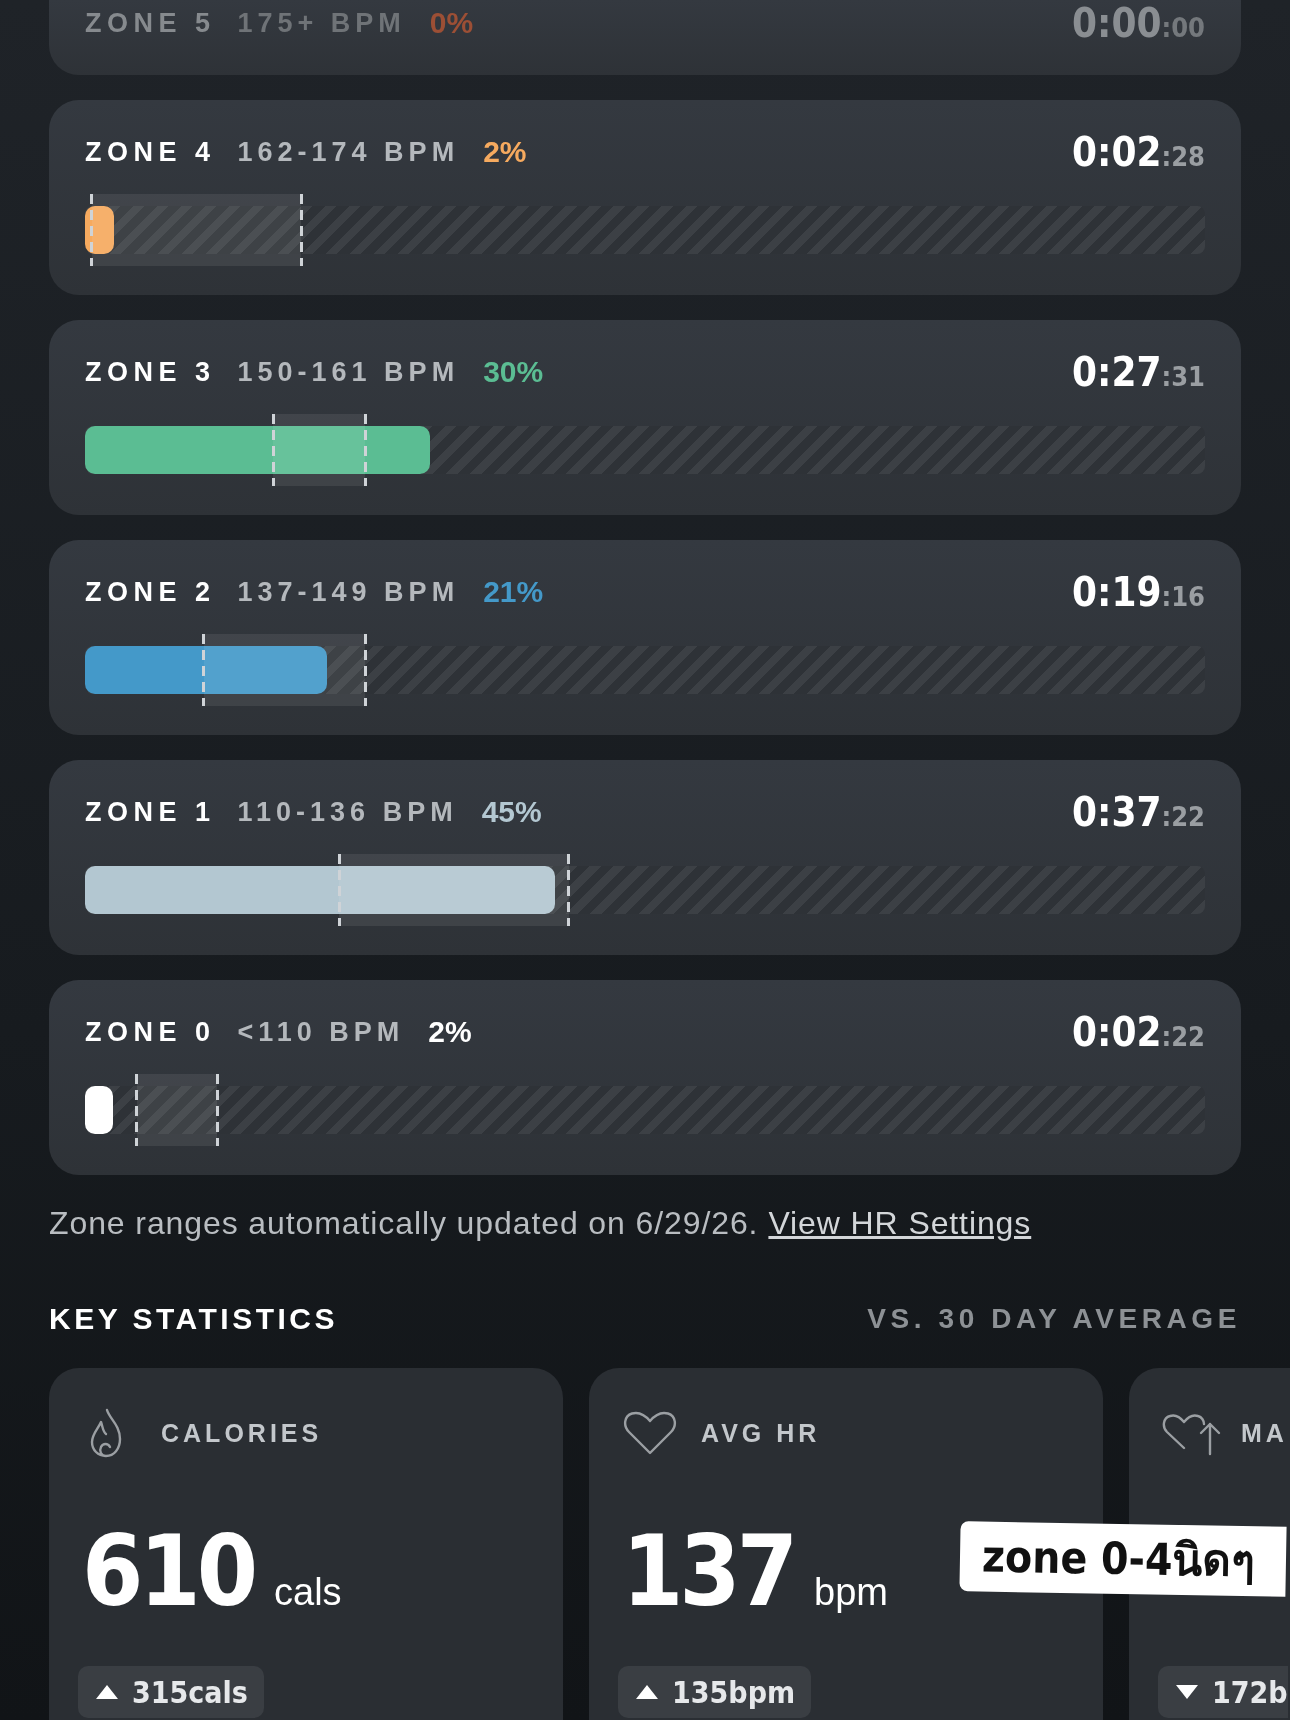 The width and height of the screenshot is (1290, 1720). What do you see at coordinates (1138, 23) in the screenshot?
I see `duration-text: 0:00:00` at bounding box center [1138, 23].